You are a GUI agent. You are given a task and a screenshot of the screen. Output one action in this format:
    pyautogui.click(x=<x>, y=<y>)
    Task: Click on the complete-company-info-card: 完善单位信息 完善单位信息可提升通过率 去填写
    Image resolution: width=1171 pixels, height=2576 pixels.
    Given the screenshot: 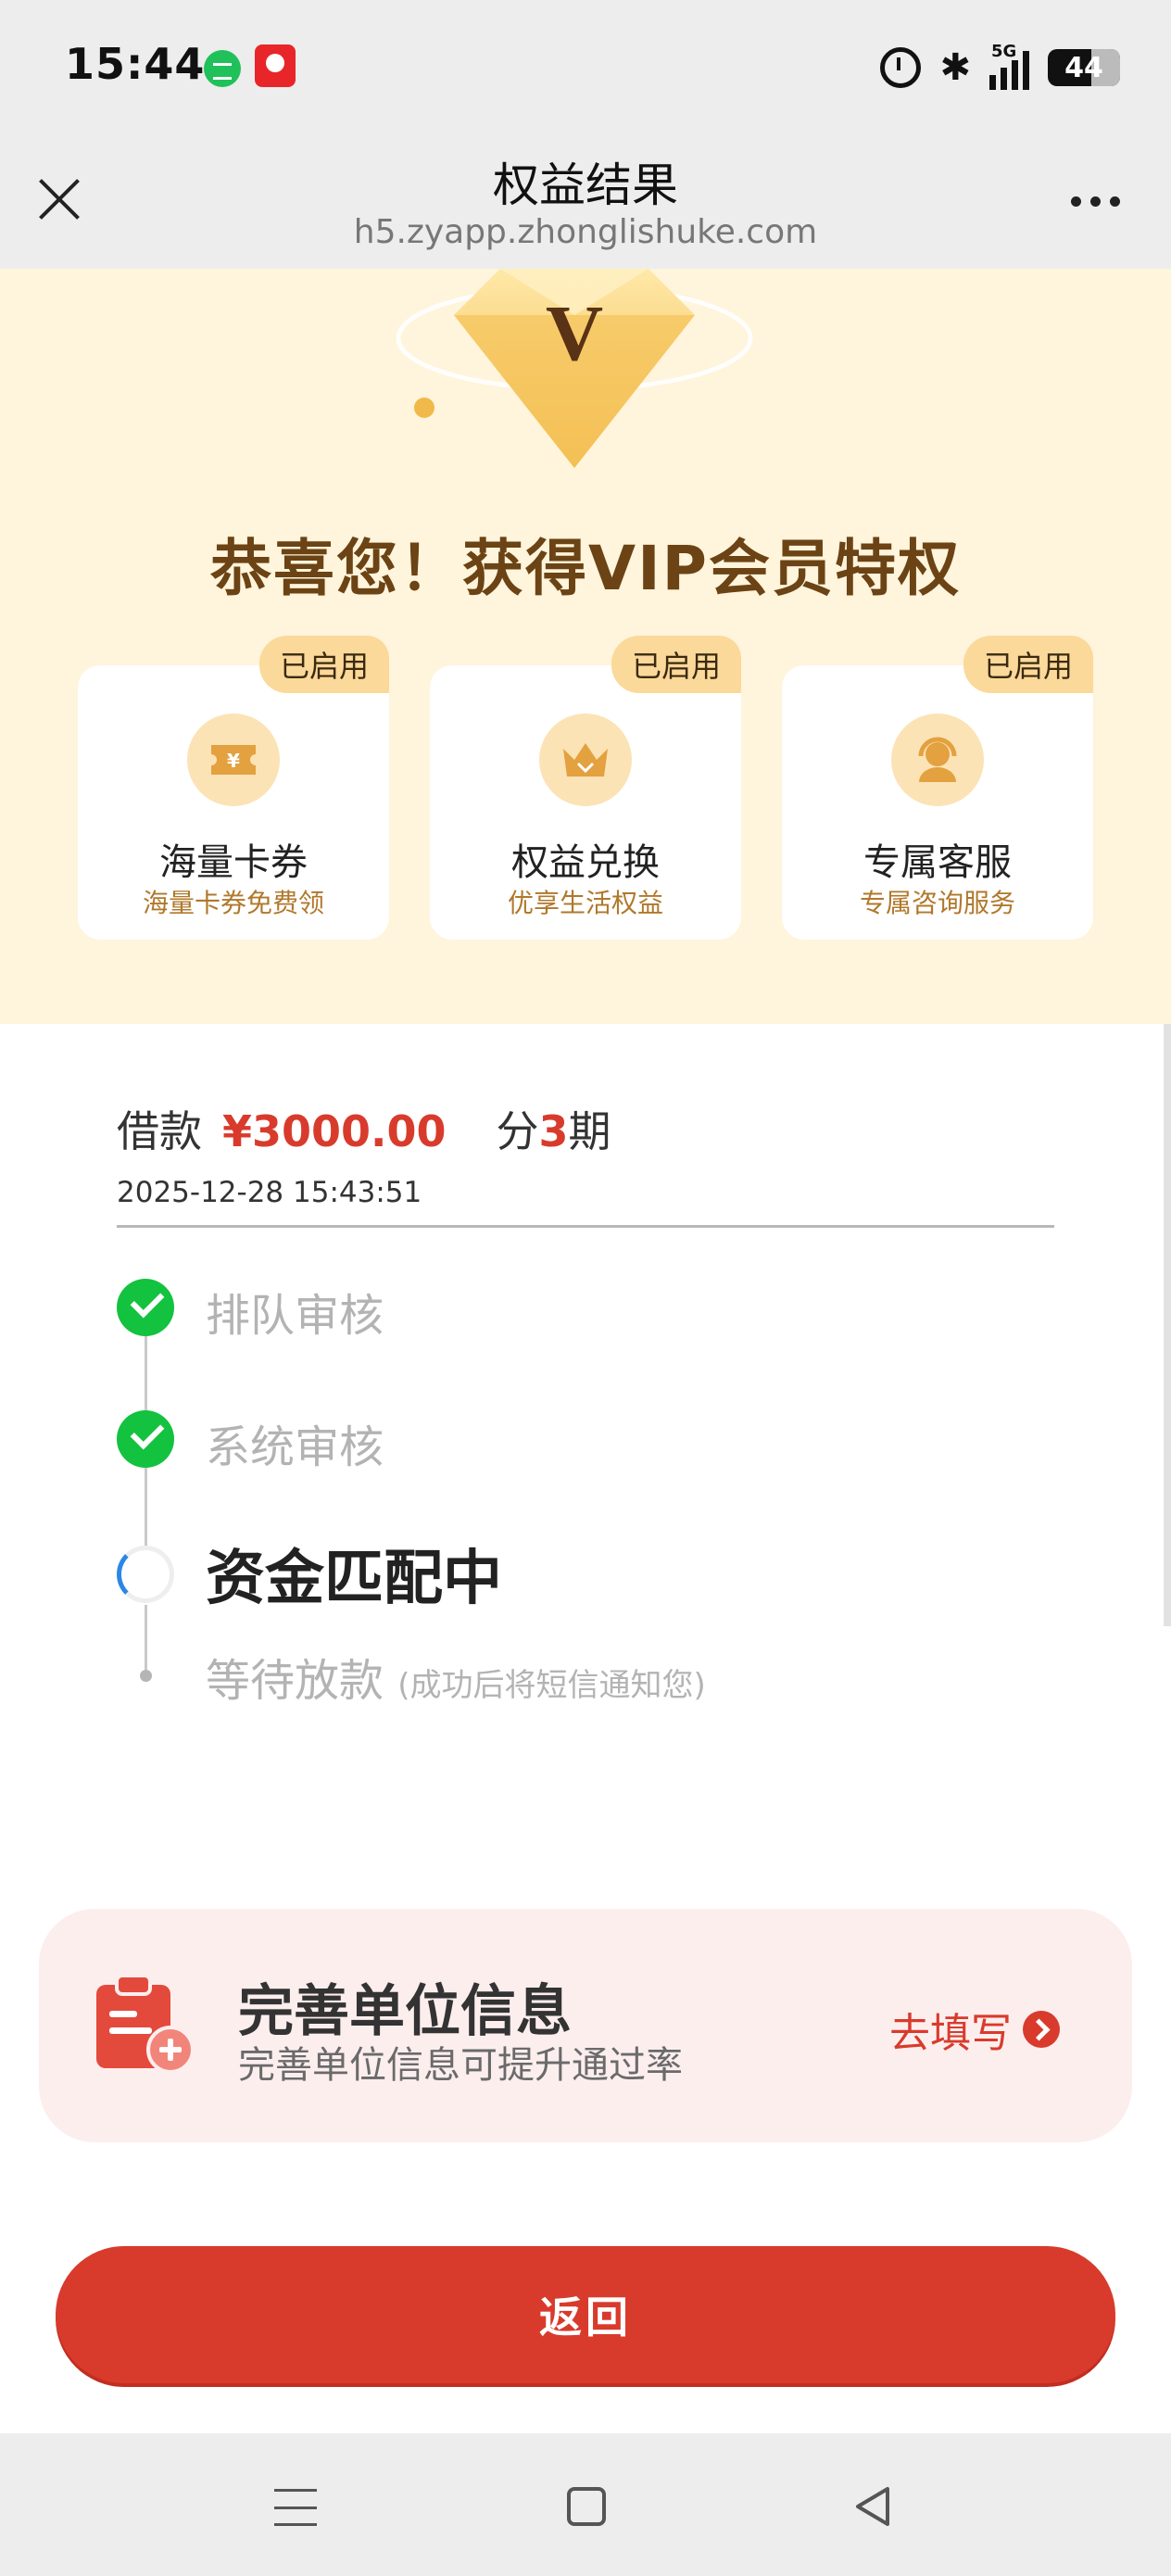 What is the action you would take?
    pyautogui.click(x=585, y=2026)
    